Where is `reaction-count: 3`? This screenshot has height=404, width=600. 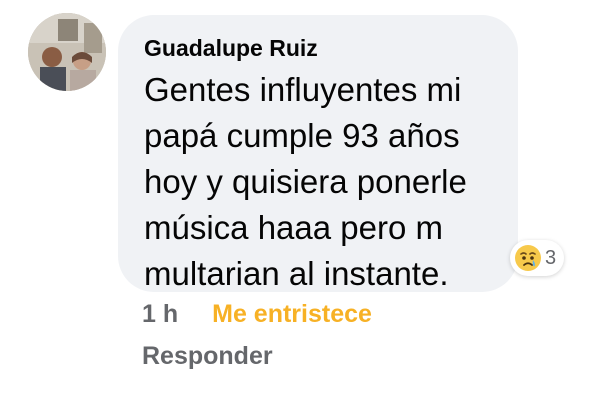 reaction-count: 3 is located at coordinates (551, 257).